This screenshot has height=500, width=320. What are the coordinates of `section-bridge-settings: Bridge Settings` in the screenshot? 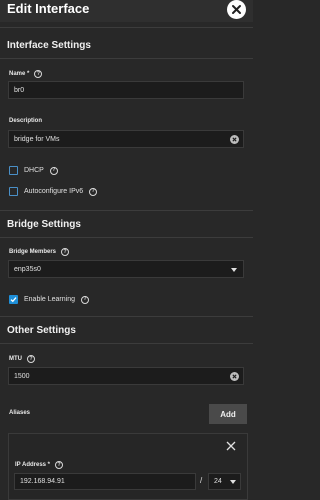 It's located at (44, 224).